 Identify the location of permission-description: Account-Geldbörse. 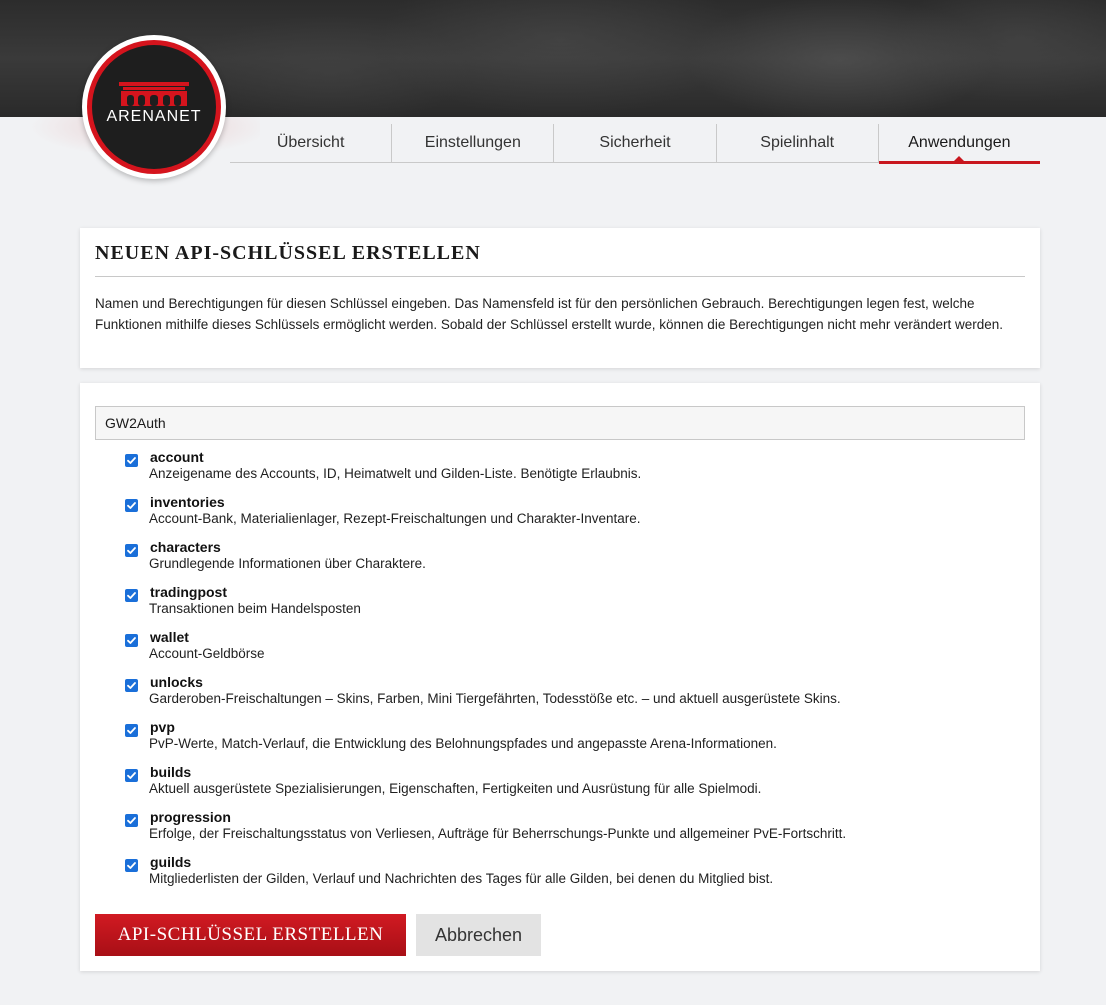
(207, 653).